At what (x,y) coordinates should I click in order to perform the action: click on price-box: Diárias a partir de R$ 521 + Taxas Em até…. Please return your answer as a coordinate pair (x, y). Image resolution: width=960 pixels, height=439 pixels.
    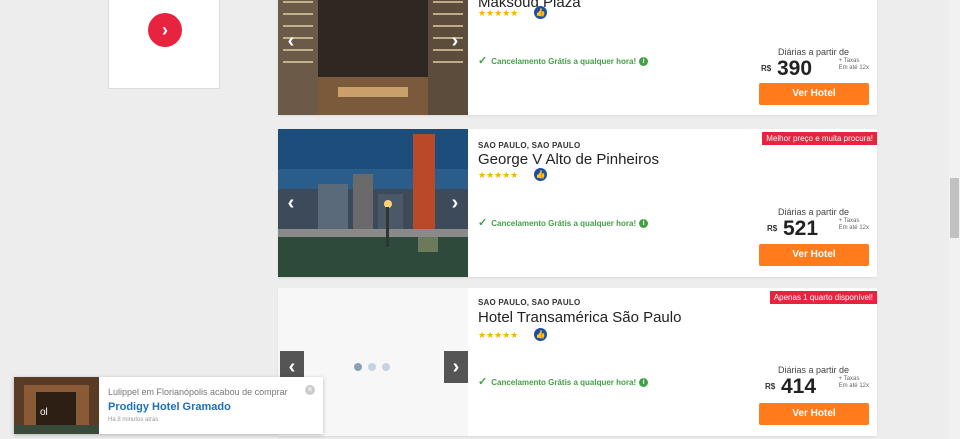
    Looking at the image, I should click on (809, 224).